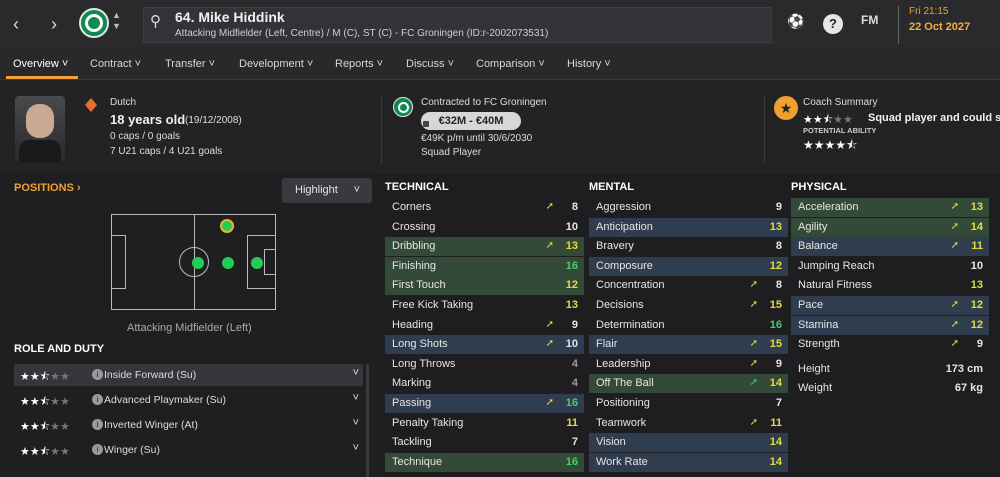 Image resolution: width=1000 pixels, height=477 pixels. I want to click on tab-overview: Overview ˅, so click(40, 64).